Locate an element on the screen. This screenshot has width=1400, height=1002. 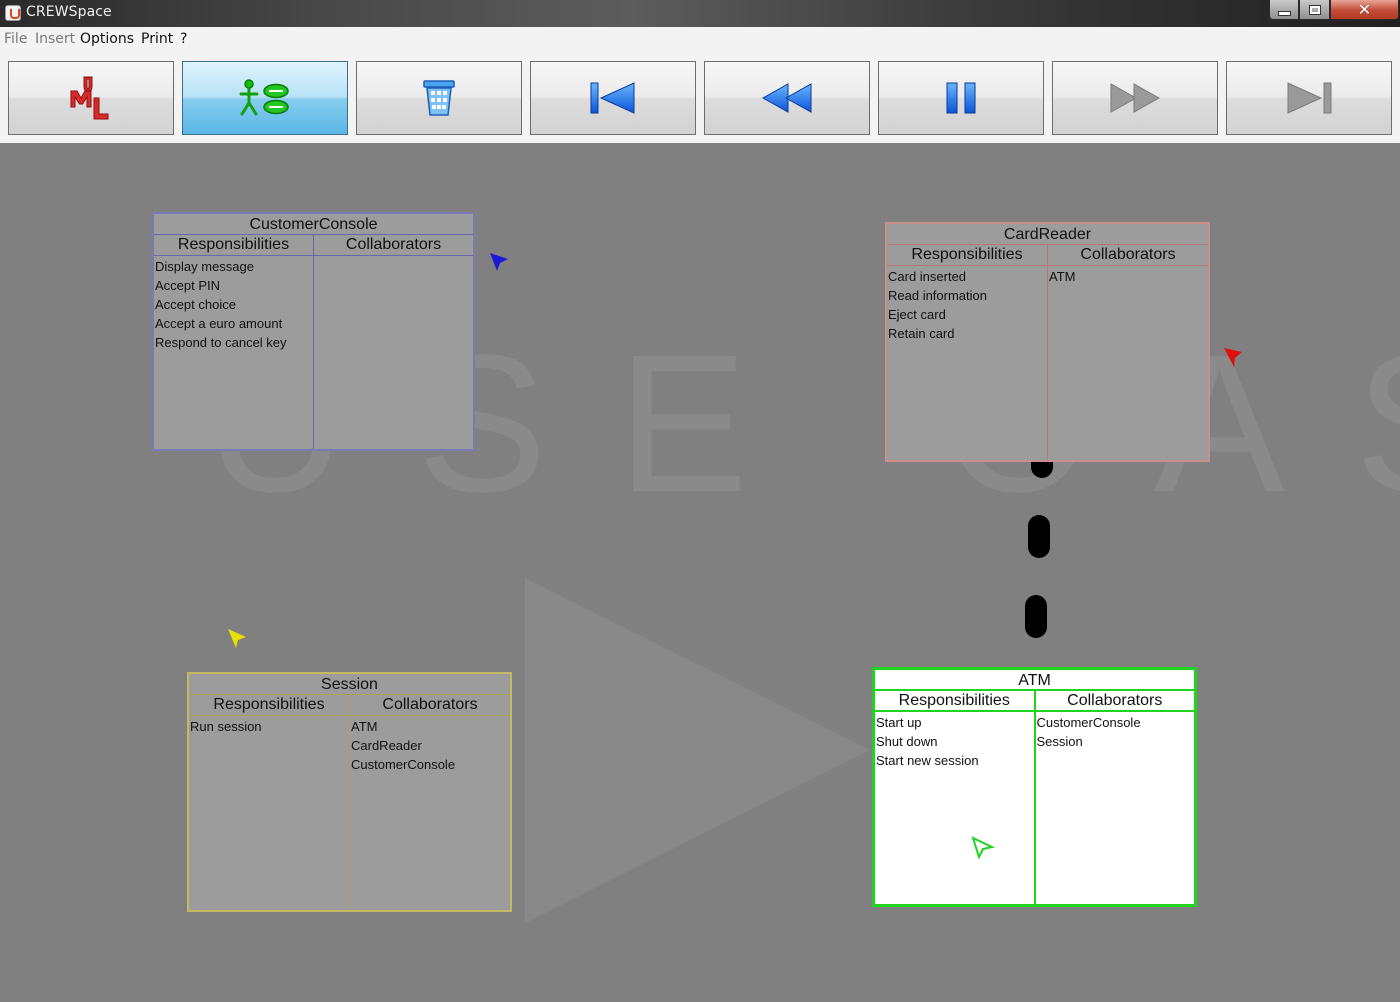
card-title: Session is located at coordinates (349, 684).